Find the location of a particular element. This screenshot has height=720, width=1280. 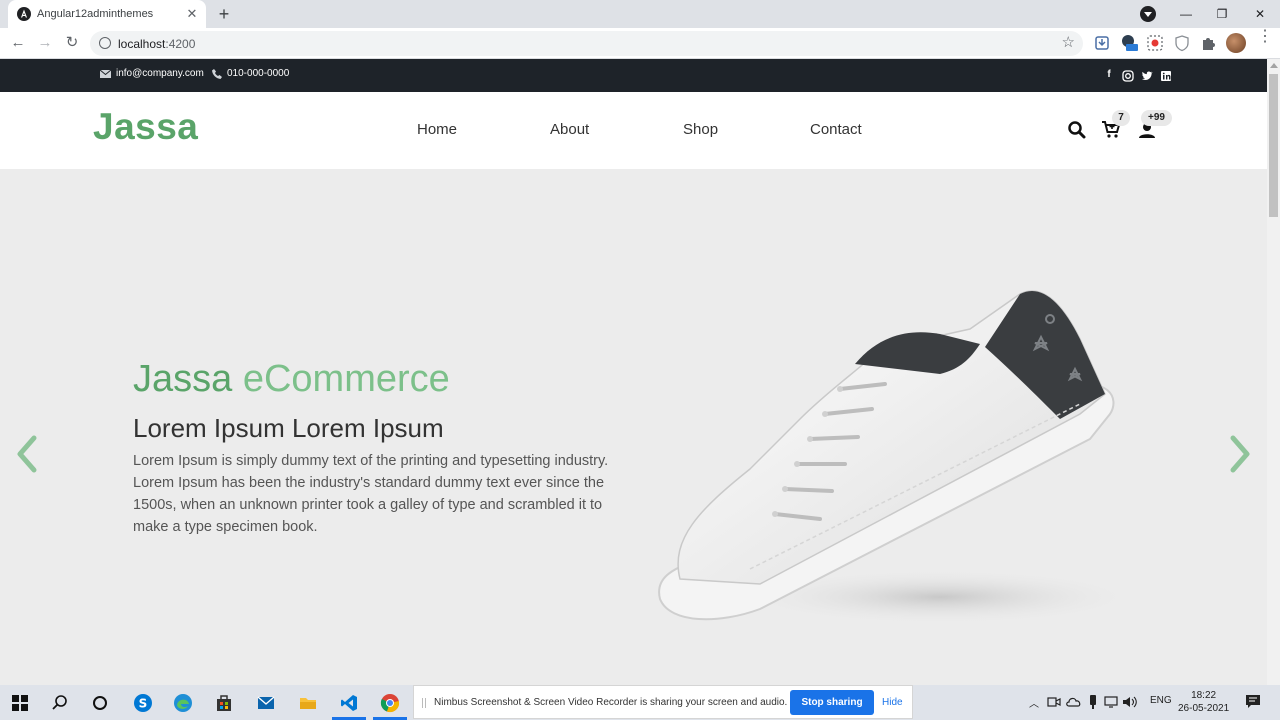

skype-icon: S is located at coordinates (143, 703).